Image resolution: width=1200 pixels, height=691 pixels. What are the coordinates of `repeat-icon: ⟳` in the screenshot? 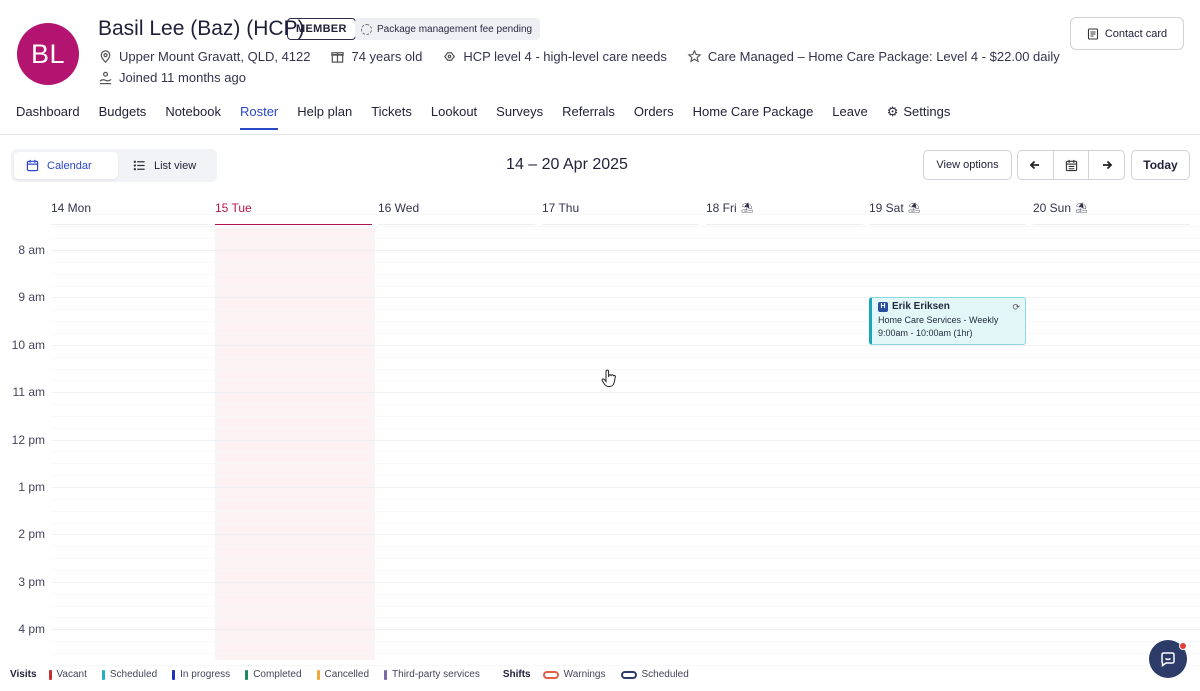 It's located at (1016, 307).